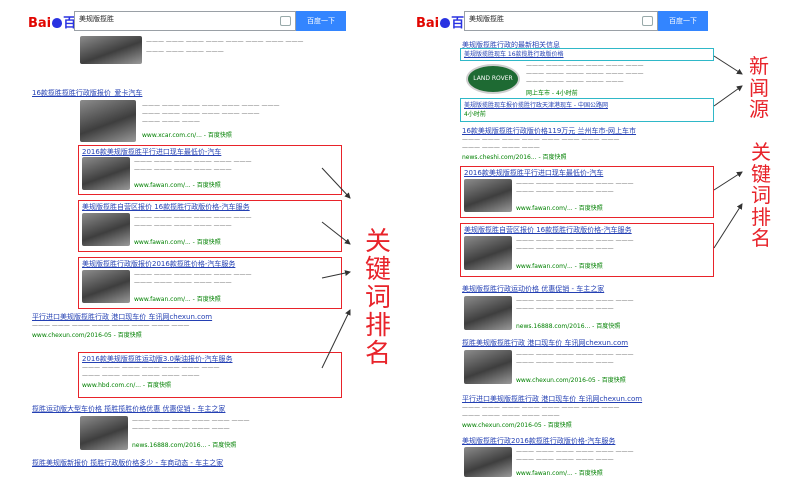  What do you see at coordinates (377, 298) in the screenshot?
I see `keyword-ranking-label: 关键词排名` at bounding box center [377, 298].